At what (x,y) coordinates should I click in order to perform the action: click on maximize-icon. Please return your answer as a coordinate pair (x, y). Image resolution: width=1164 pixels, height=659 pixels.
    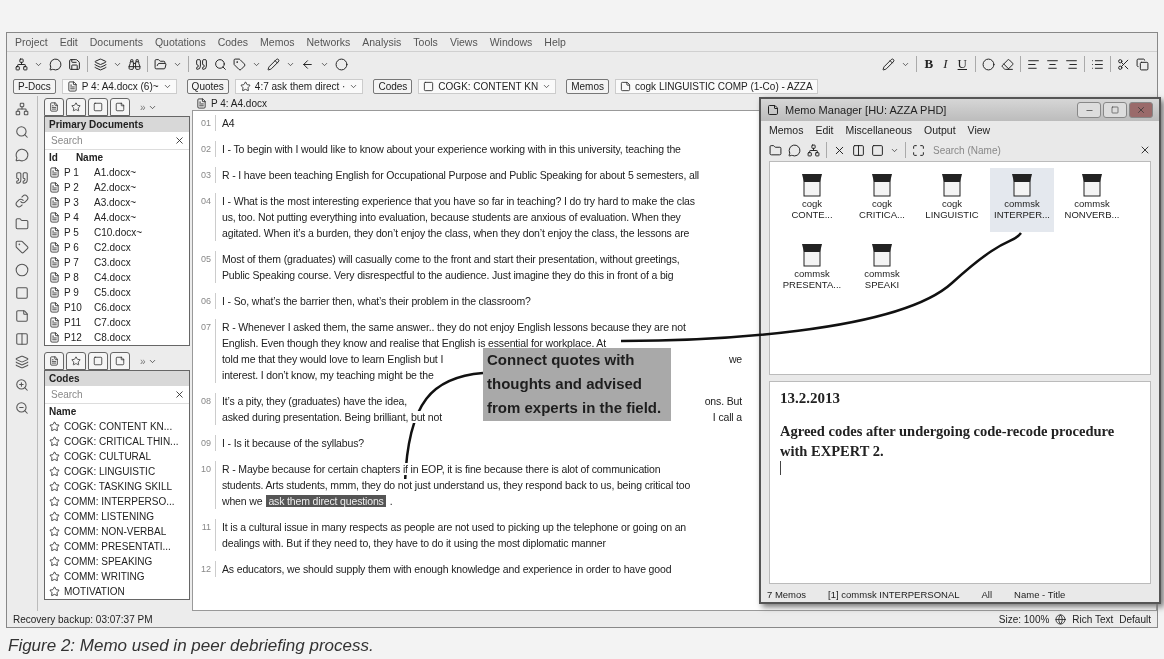
    Looking at the image, I should click on (1115, 110).